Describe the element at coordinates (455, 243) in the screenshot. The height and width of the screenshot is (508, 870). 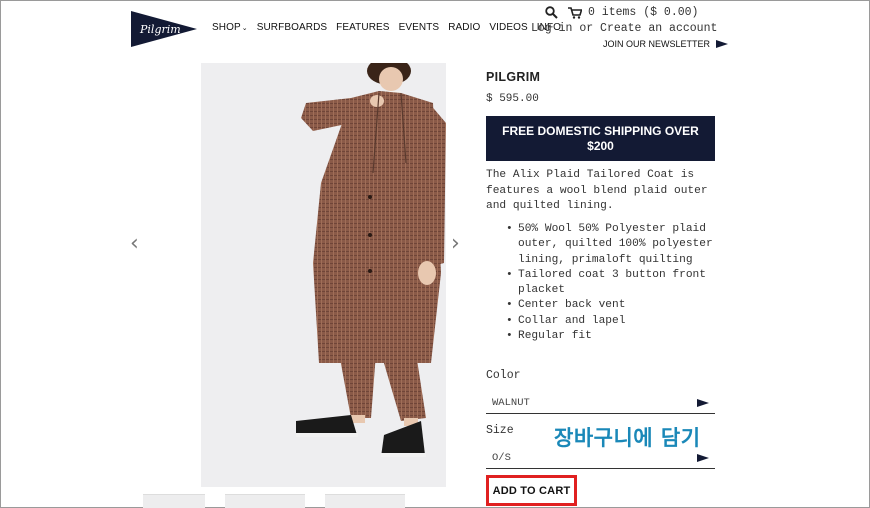
I see `chevron-right-icon: ›` at that location.